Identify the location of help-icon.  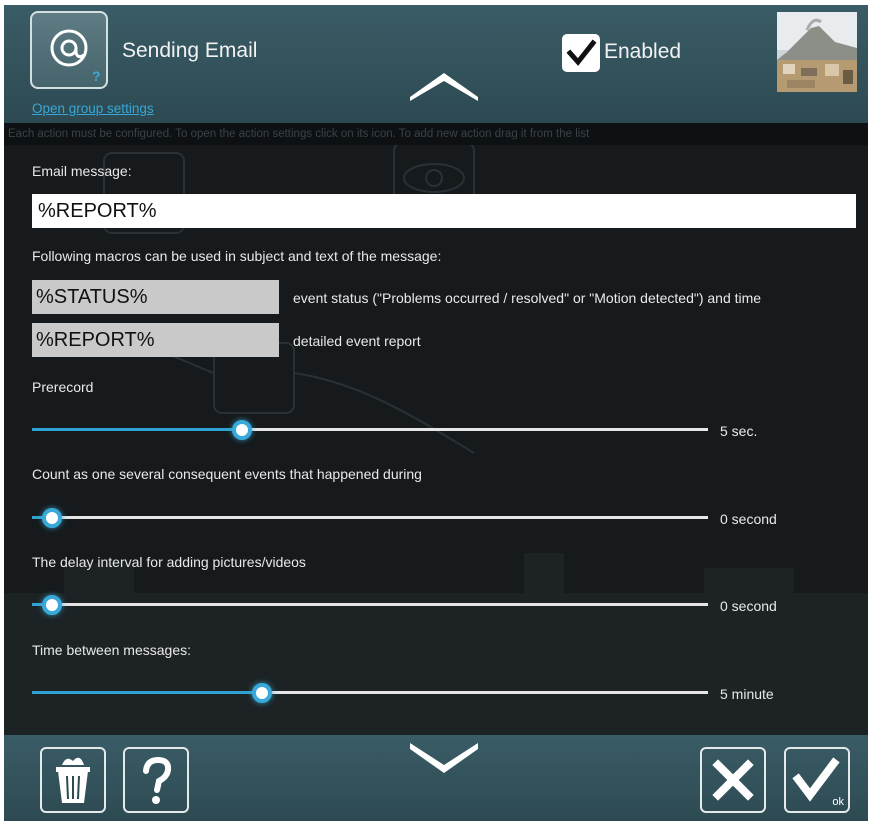
(157, 780).